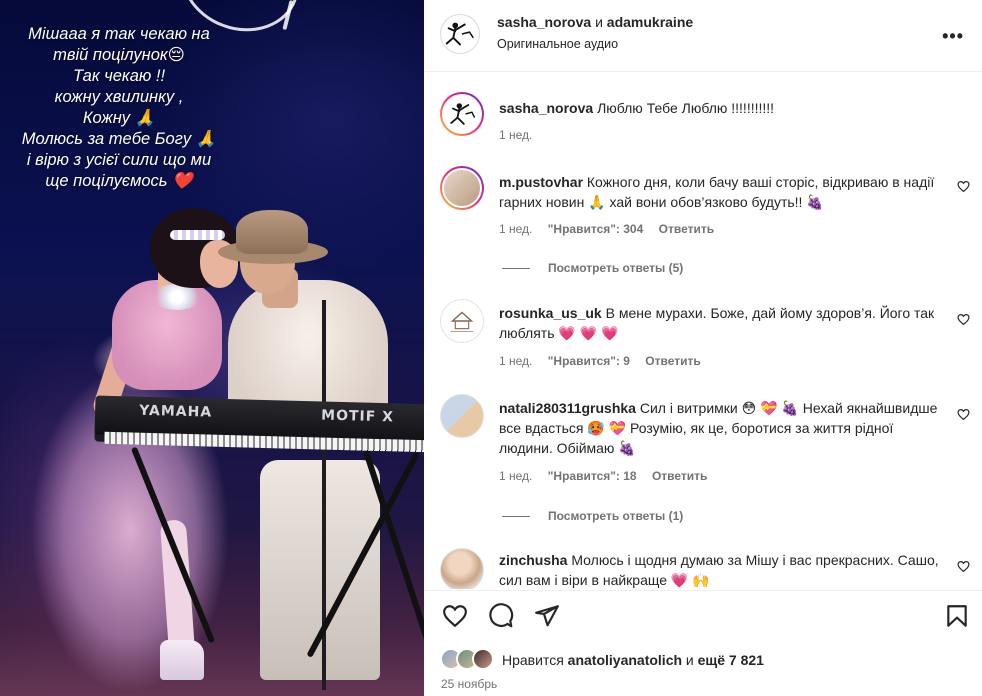 This screenshot has width=982, height=696. Describe the element at coordinates (533, 560) in the screenshot. I see `comment-username: zinchusha` at that location.